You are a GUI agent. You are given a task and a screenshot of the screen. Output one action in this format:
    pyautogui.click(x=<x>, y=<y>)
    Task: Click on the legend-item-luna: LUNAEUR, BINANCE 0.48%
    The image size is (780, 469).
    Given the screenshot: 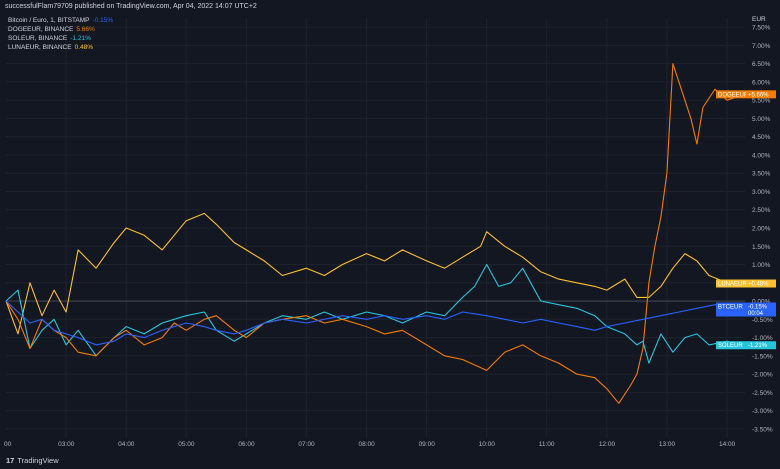 What is the action you would take?
    pyautogui.click(x=50, y=47)
    